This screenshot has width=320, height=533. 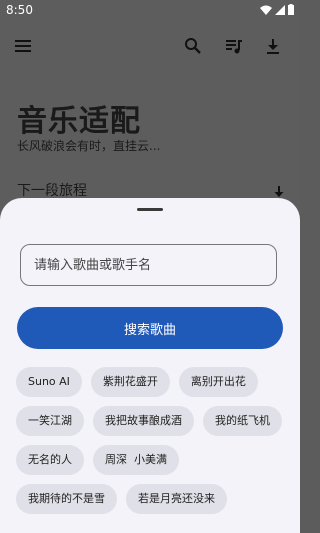 What do you see at coordinates (193, 46) in the screenshot?
I see `search-icon` at bounding box center [193, 46].